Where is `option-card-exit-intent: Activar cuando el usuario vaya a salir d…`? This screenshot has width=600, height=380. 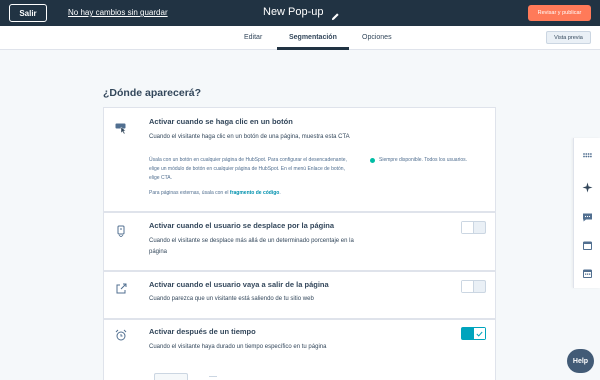 option-card-exit-intent: Activar cuando el usuario vaya a salir d… is located at coordinates (299, 295).